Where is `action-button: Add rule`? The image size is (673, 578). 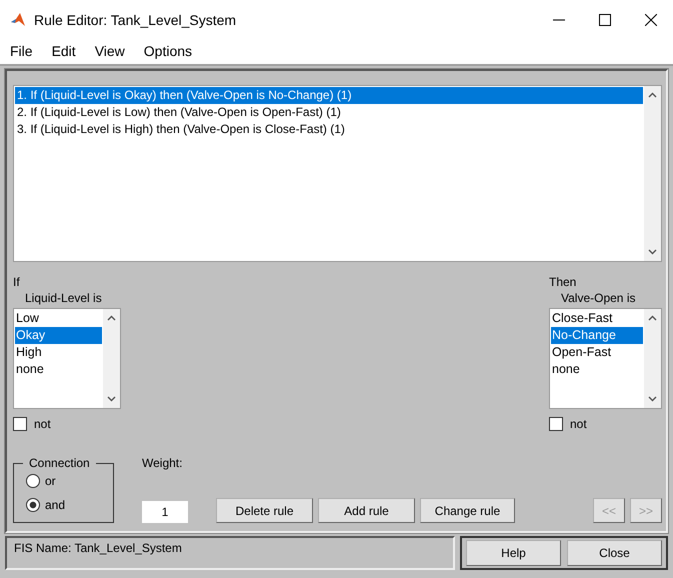 action-button: Add rule is located at coordinates (366, 510).